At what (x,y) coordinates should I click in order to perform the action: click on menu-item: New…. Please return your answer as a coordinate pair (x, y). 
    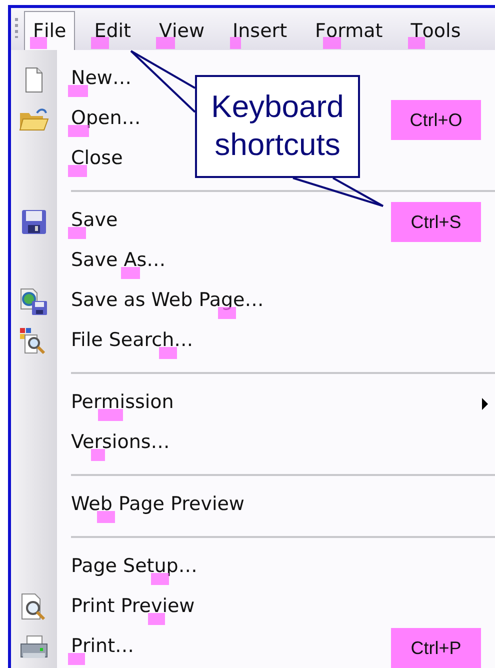
    Looking at the image, I should click on (101, 82).